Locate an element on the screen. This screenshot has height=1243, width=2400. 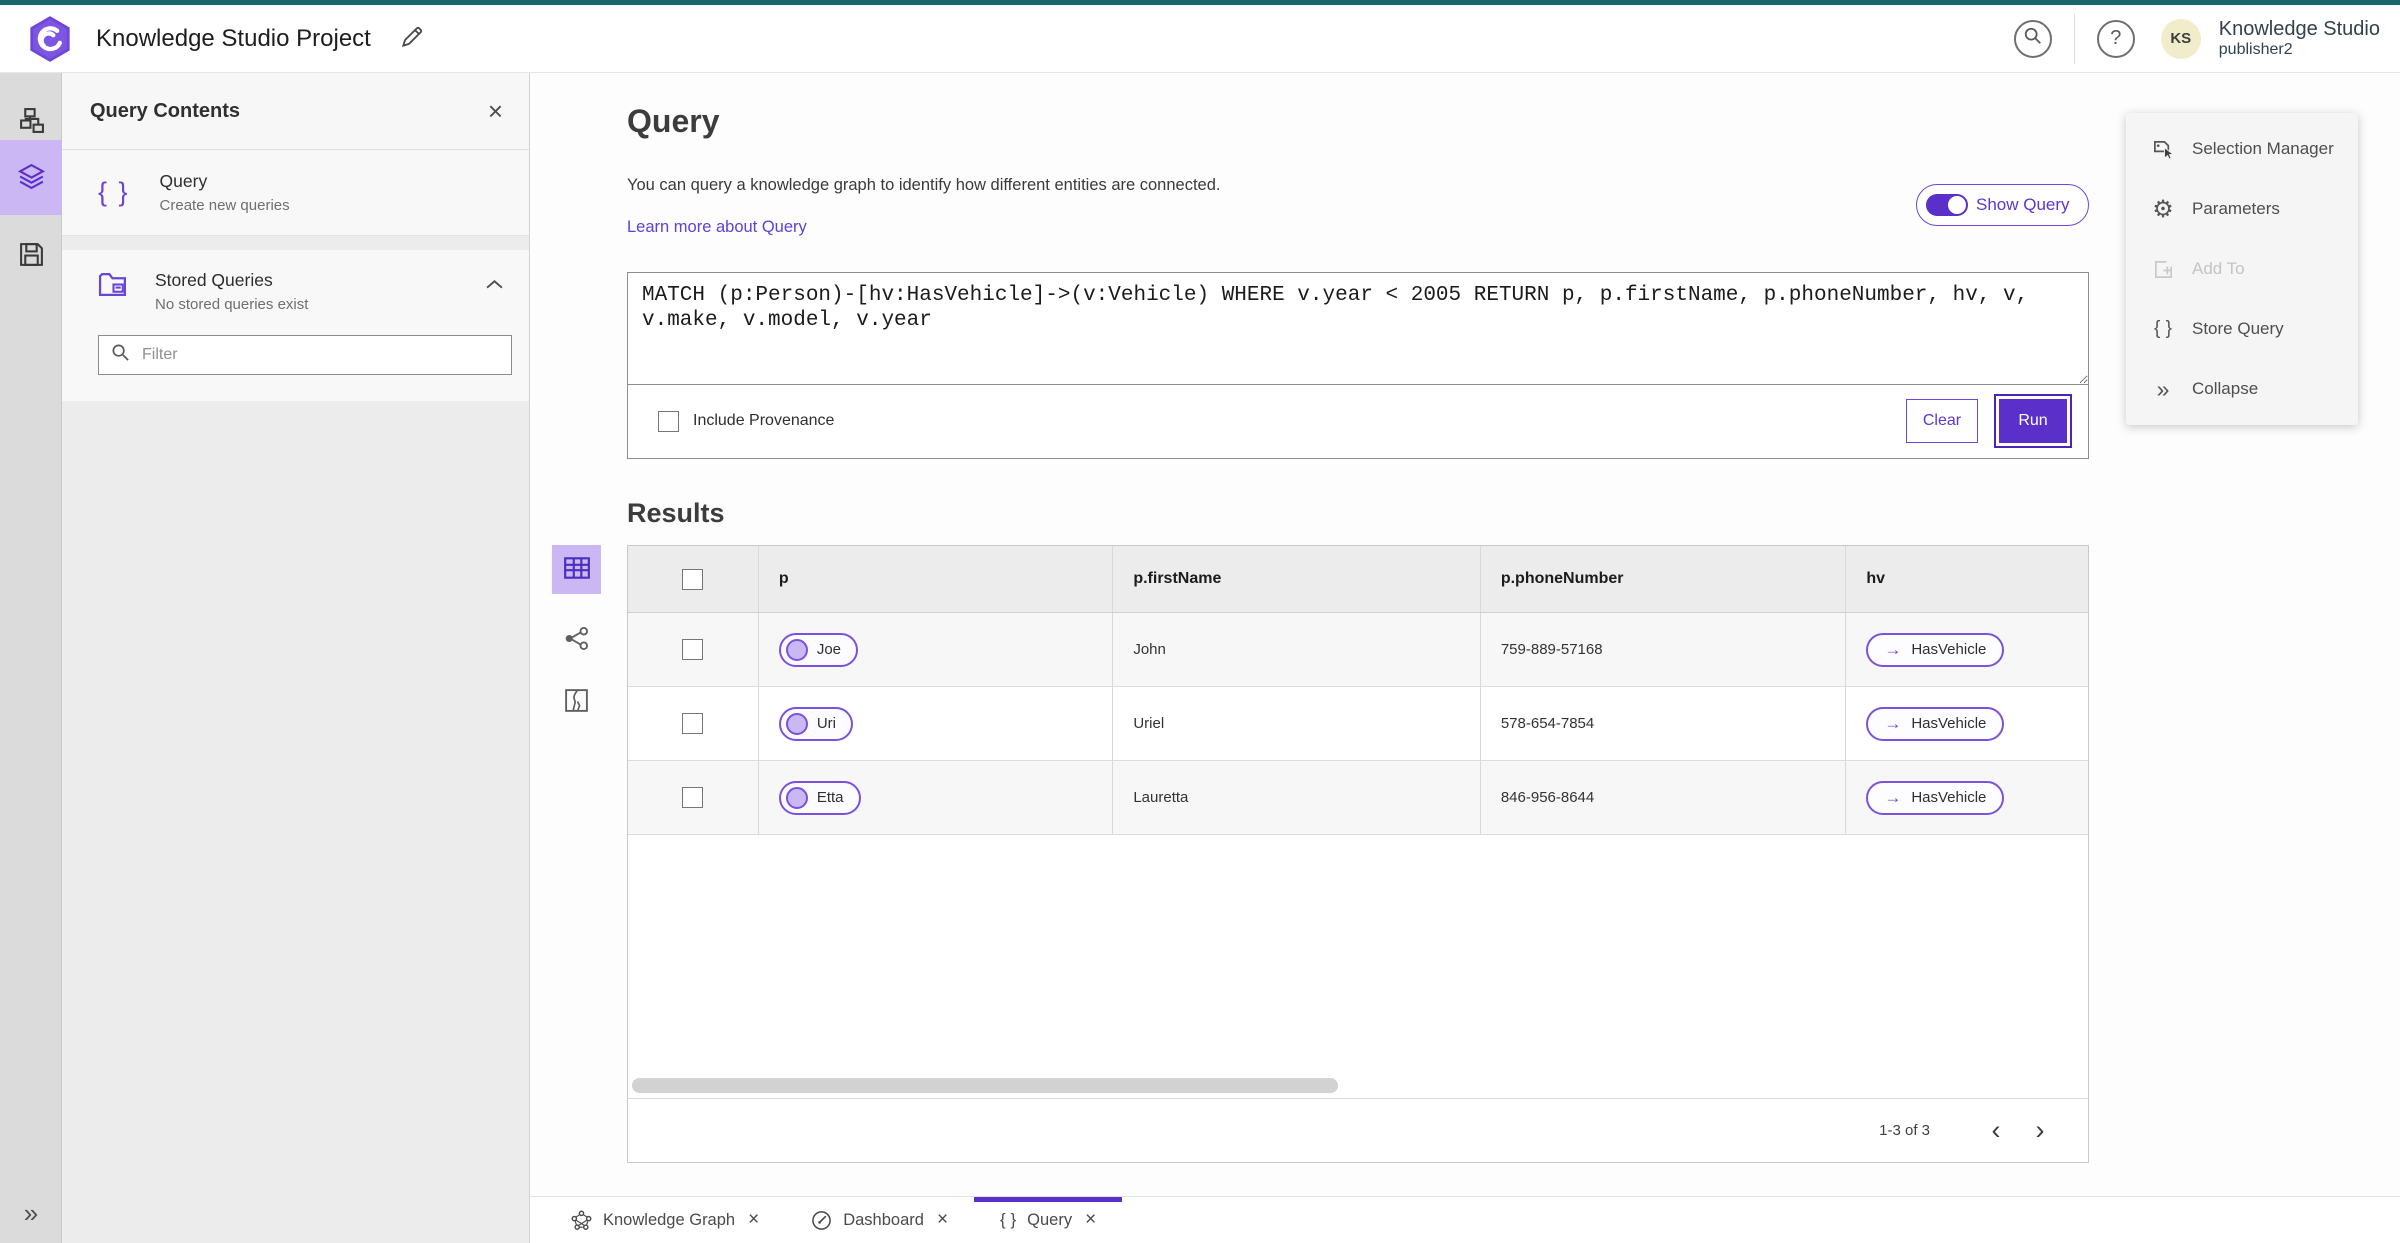
header-actions: ? KS Knowledge Studio publisher2 is located at coordinates (2196, 38).